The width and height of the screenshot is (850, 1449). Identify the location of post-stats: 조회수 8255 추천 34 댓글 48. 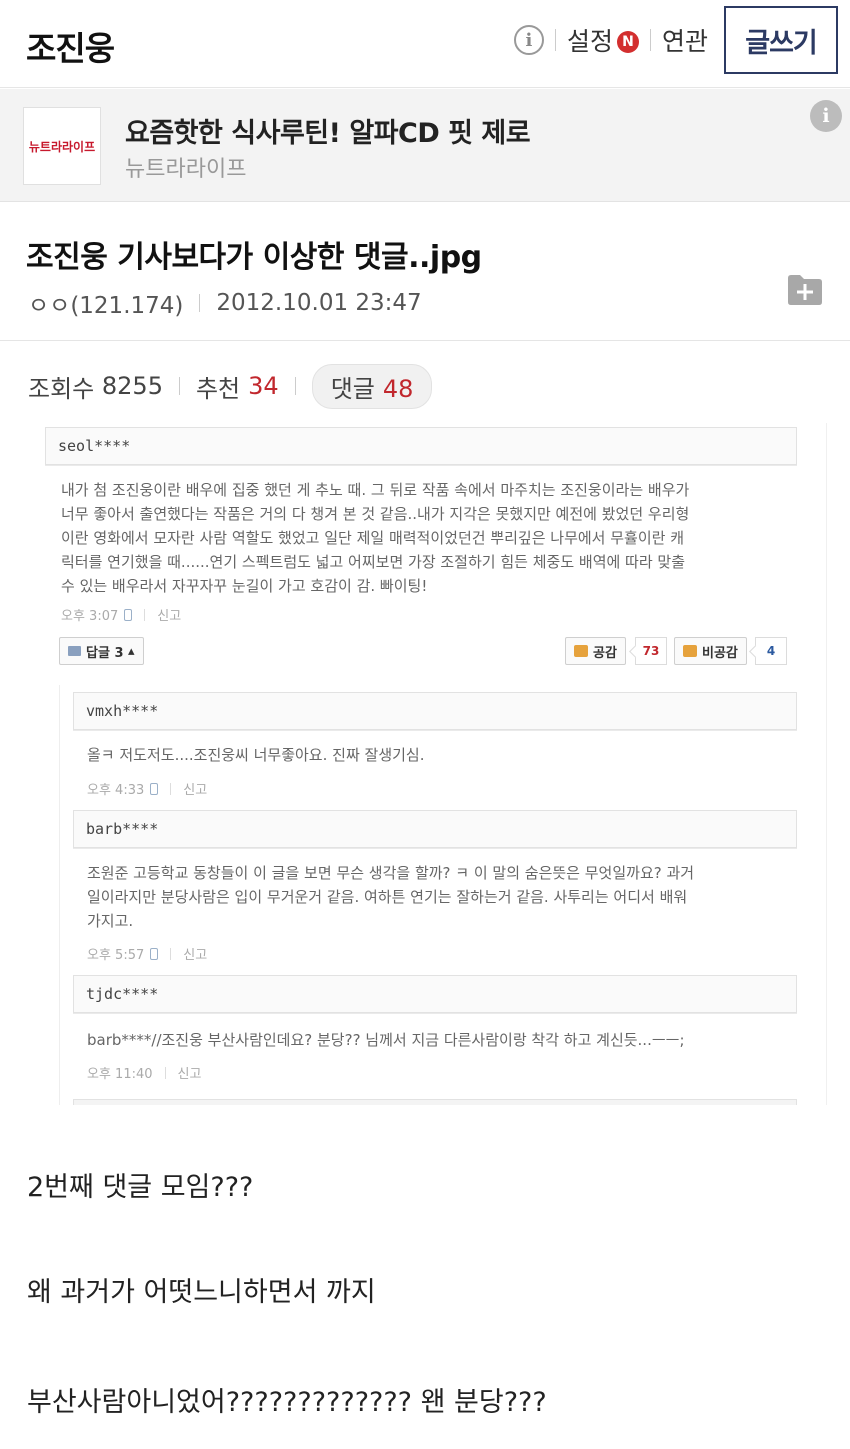
(230, 386).